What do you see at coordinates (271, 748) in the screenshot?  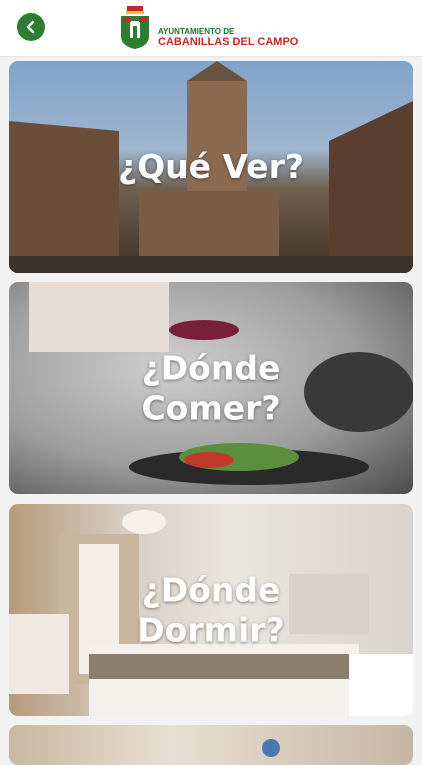 I see `scroll-up-button` at bounding box center [271, 748].